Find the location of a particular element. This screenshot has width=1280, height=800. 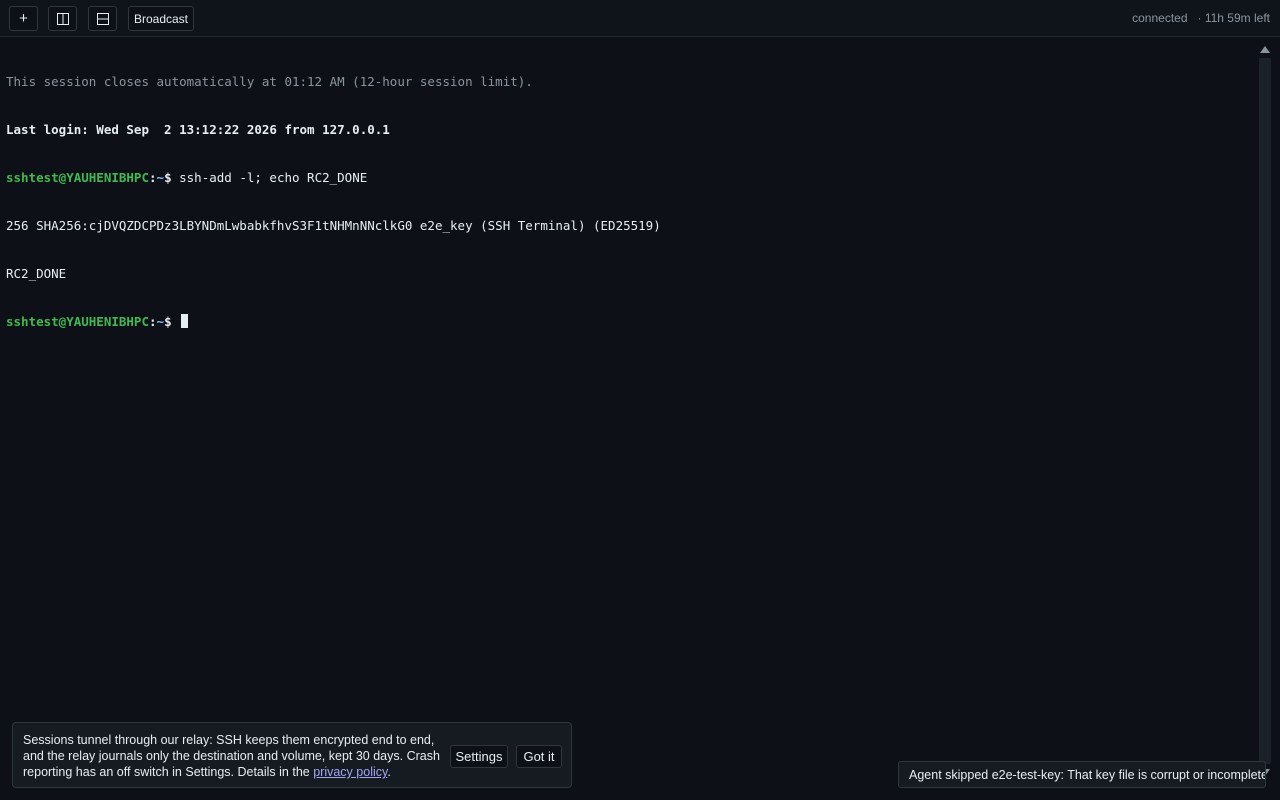

new-tab-label: + is located at coordinates (23, 18).